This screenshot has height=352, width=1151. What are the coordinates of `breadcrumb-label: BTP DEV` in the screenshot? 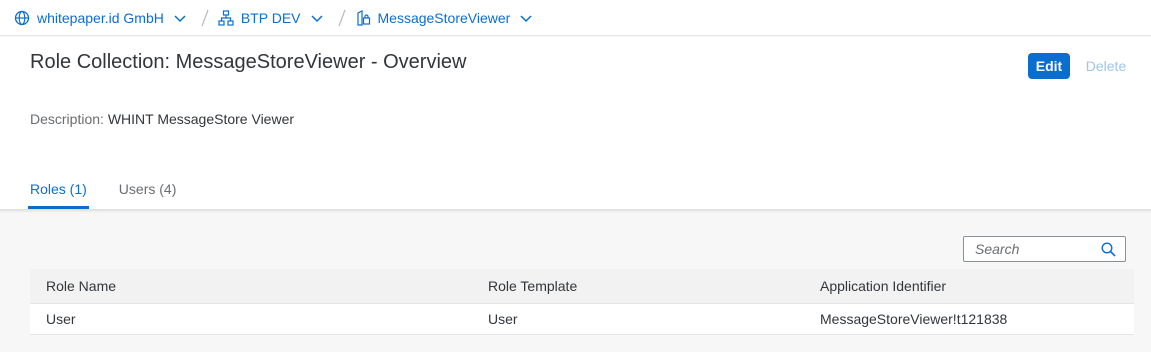 It's located at (270, 17).